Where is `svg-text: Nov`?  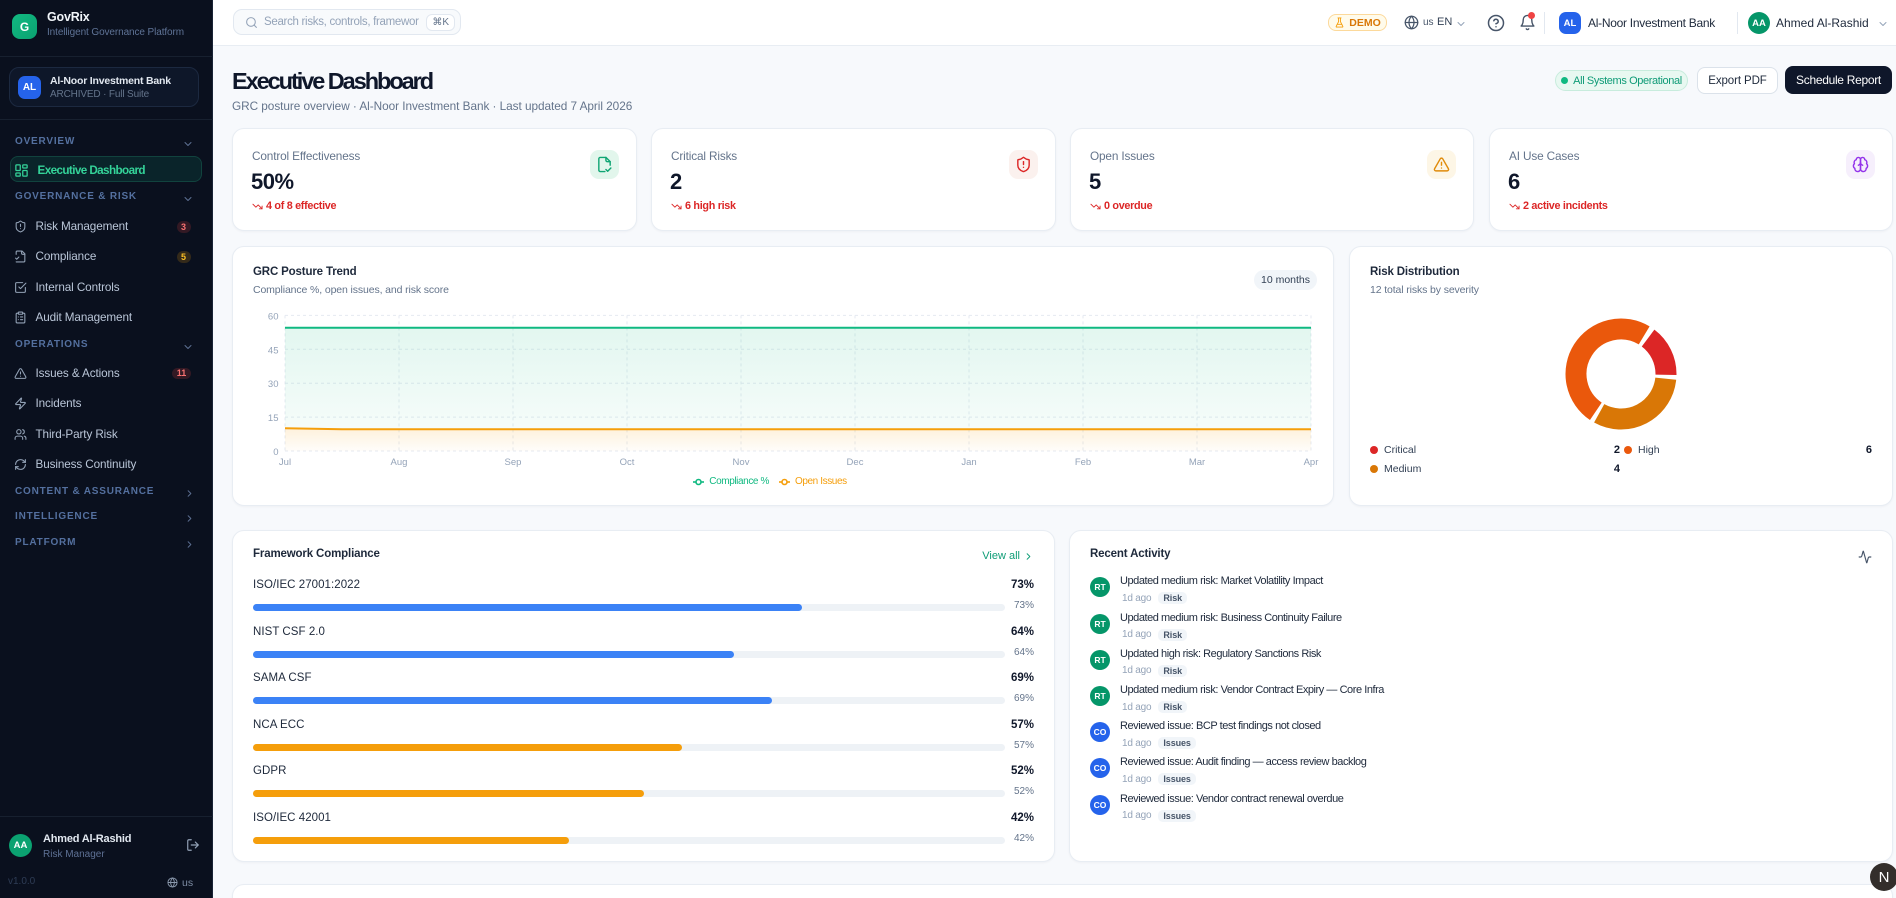
svg-text: Nov is located at coordinates (741, 462).